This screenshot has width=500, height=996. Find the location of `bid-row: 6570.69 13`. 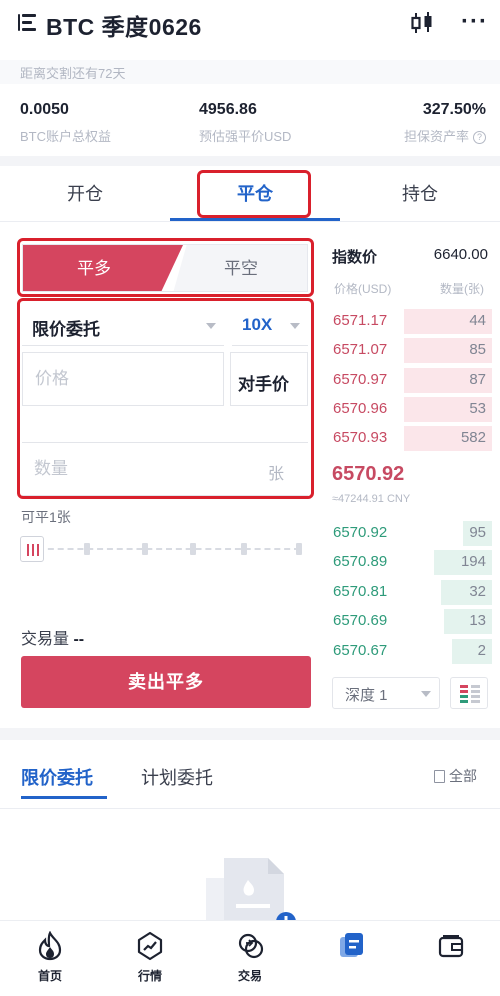

bid-row: 6570.69 13 is located at coordinates (411, 621).